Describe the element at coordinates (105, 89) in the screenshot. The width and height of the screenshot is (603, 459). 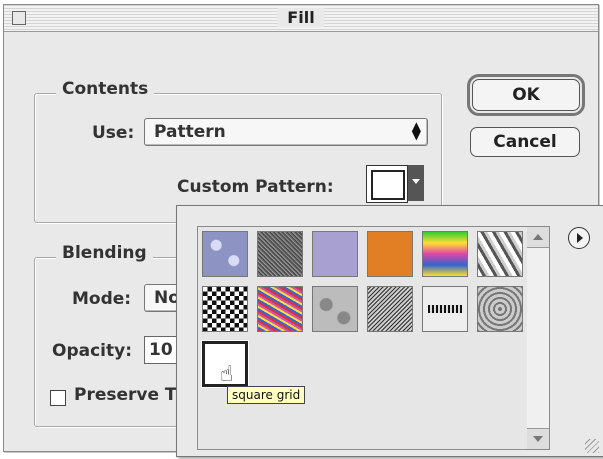
I see `contents-group-label: Contents` at that location.